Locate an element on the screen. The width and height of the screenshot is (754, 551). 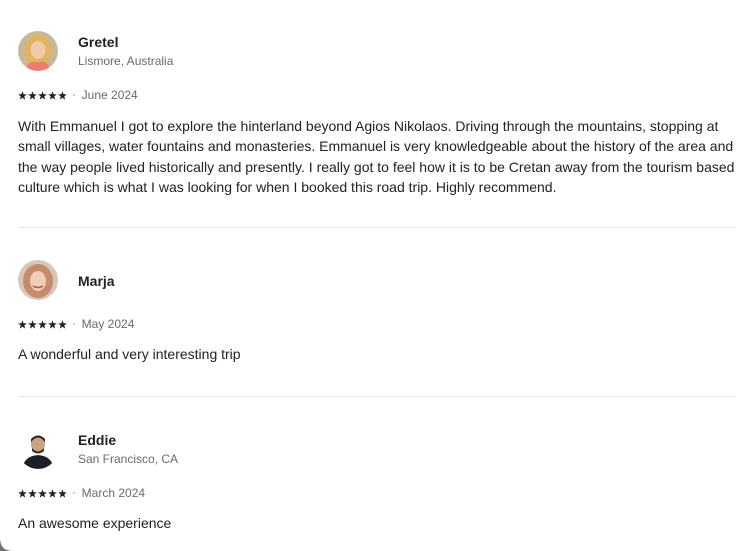
reviewer-name: Eddie is located at coordinates (97, 440).